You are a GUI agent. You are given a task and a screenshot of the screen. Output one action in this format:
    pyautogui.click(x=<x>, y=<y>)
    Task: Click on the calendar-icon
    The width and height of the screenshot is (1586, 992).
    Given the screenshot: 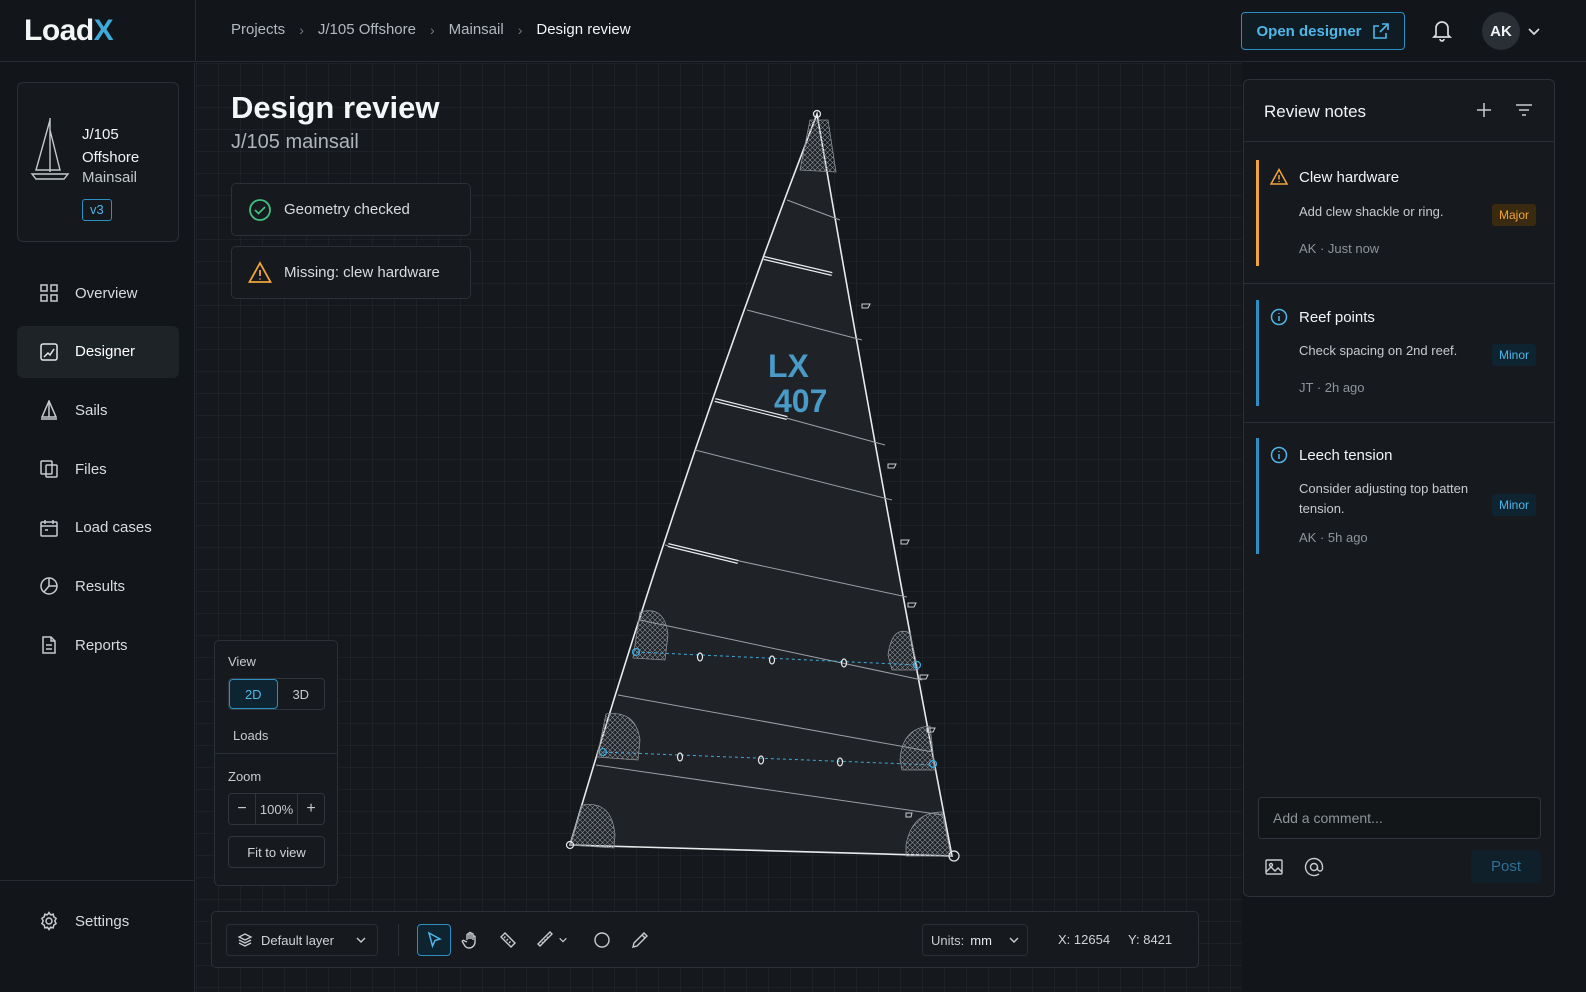 What is the action you would take?
    pyautogui.click(x=49, y=528)
    